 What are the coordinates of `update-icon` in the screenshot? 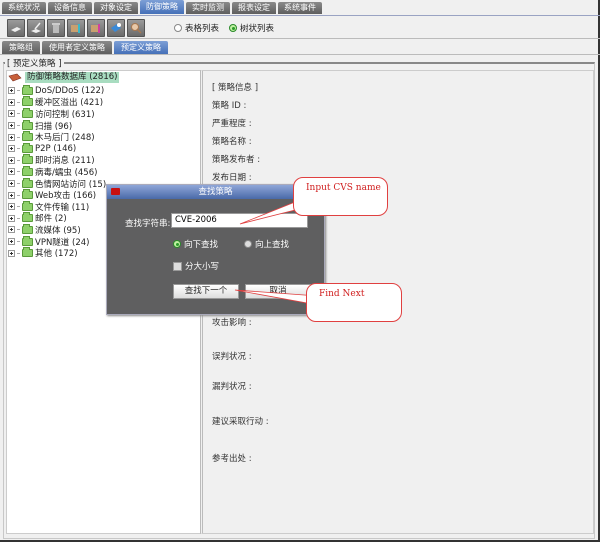 It's located at (116, 27).